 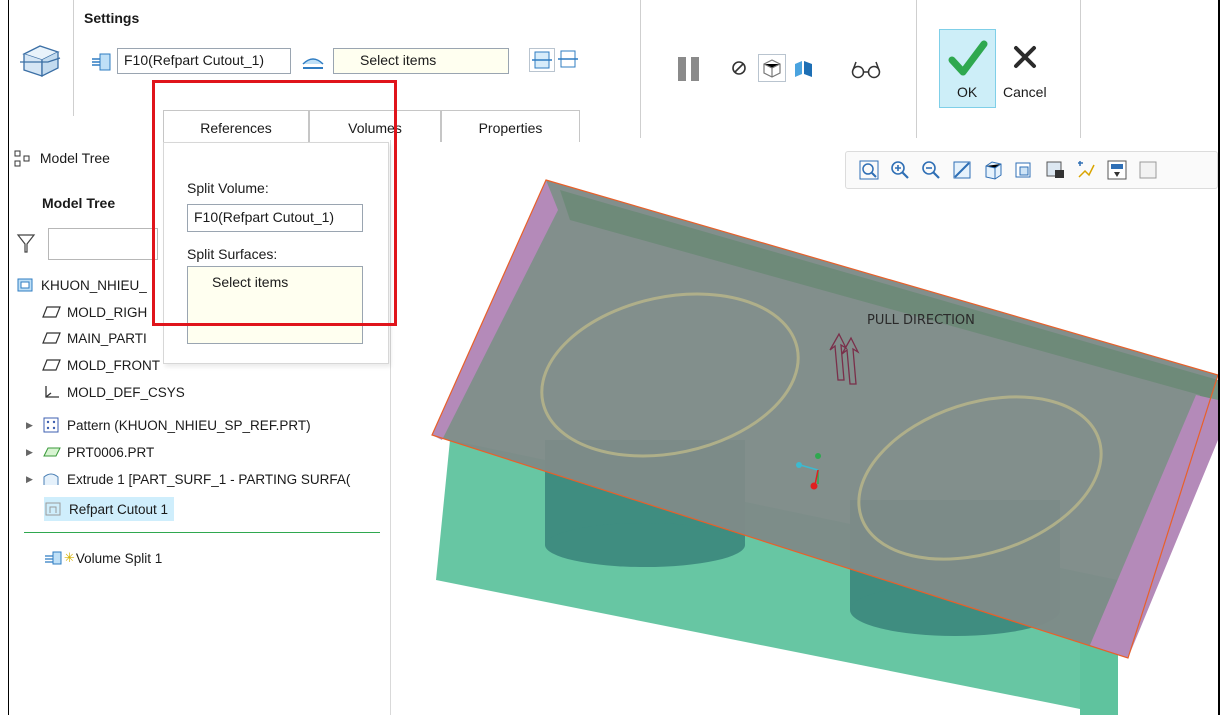 What do you see at coordinates (689, 69) in the screenshot?
I see `pause-icon` at bounding box center [689, 69].